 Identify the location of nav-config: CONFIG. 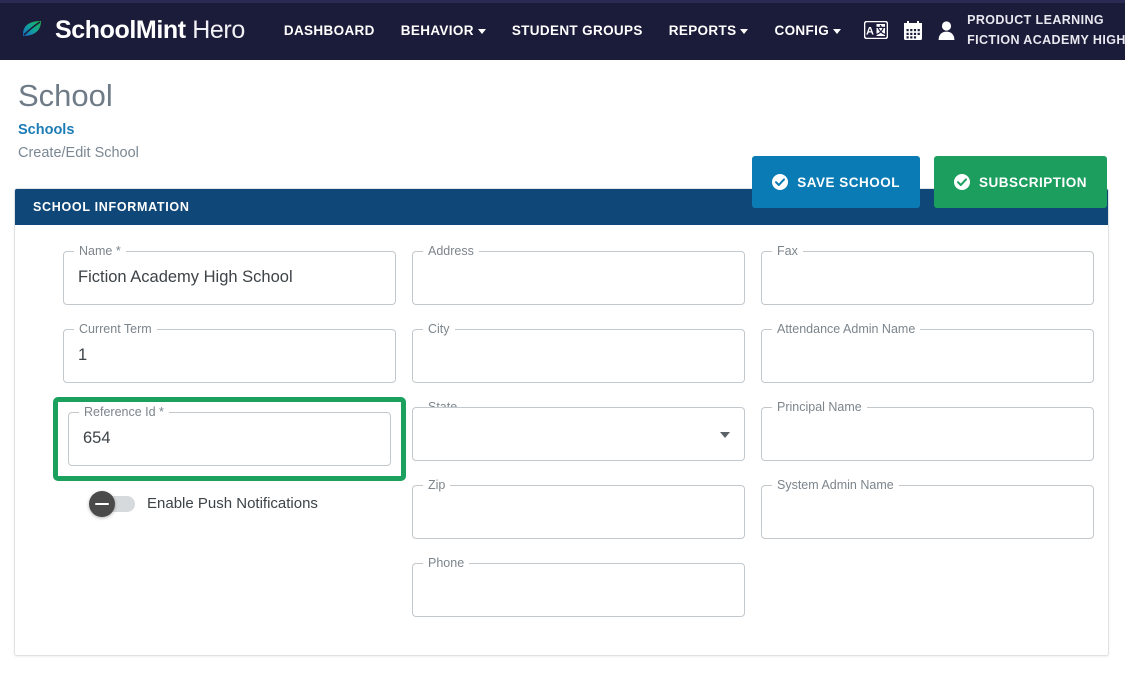
(807, 30).